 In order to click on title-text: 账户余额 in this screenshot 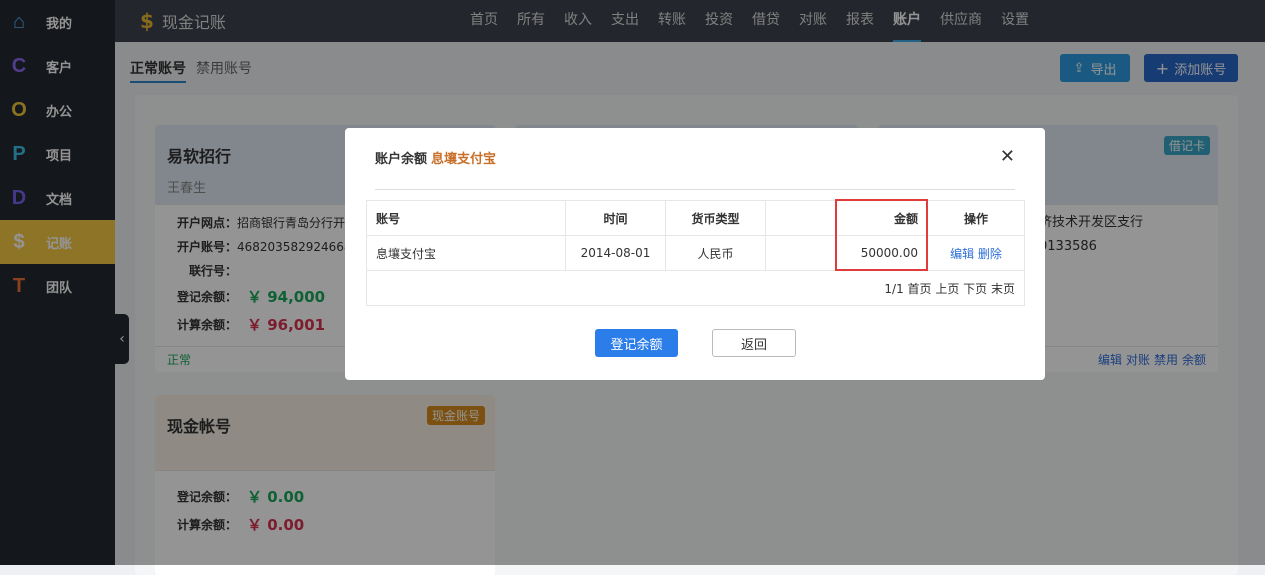, I will do `click(401, 159)`.